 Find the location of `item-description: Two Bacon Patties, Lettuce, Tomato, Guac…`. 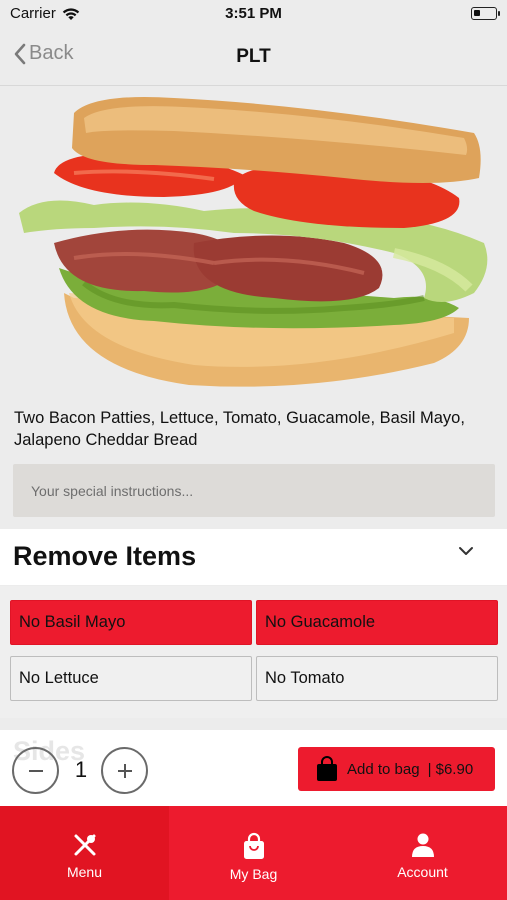

item-description: Two Bacon Patties, Lettuce, Tomato, Guac… is located at coordinates (239, 429).